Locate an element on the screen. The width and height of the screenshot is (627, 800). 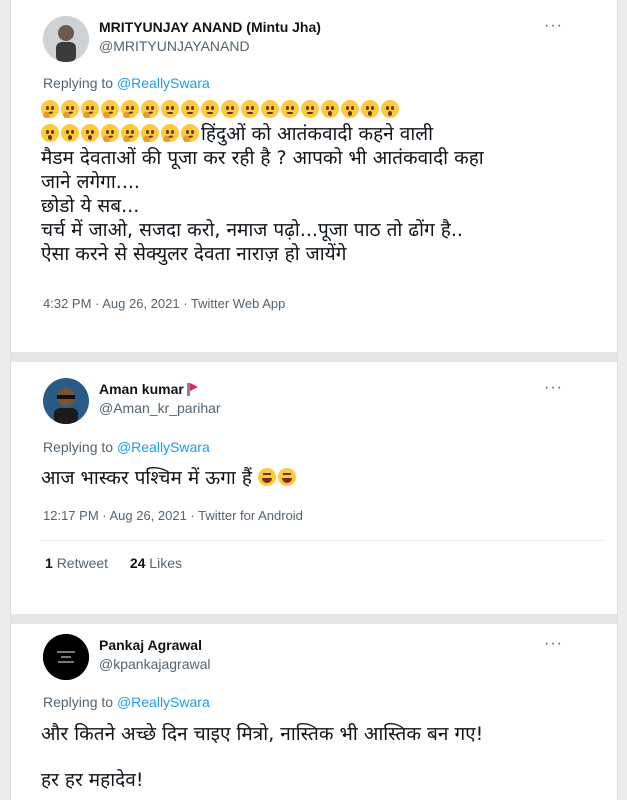
tweet-text: आज भास्कर पश्चिम में ऊगा हैं is located at coordinates (321, 478).